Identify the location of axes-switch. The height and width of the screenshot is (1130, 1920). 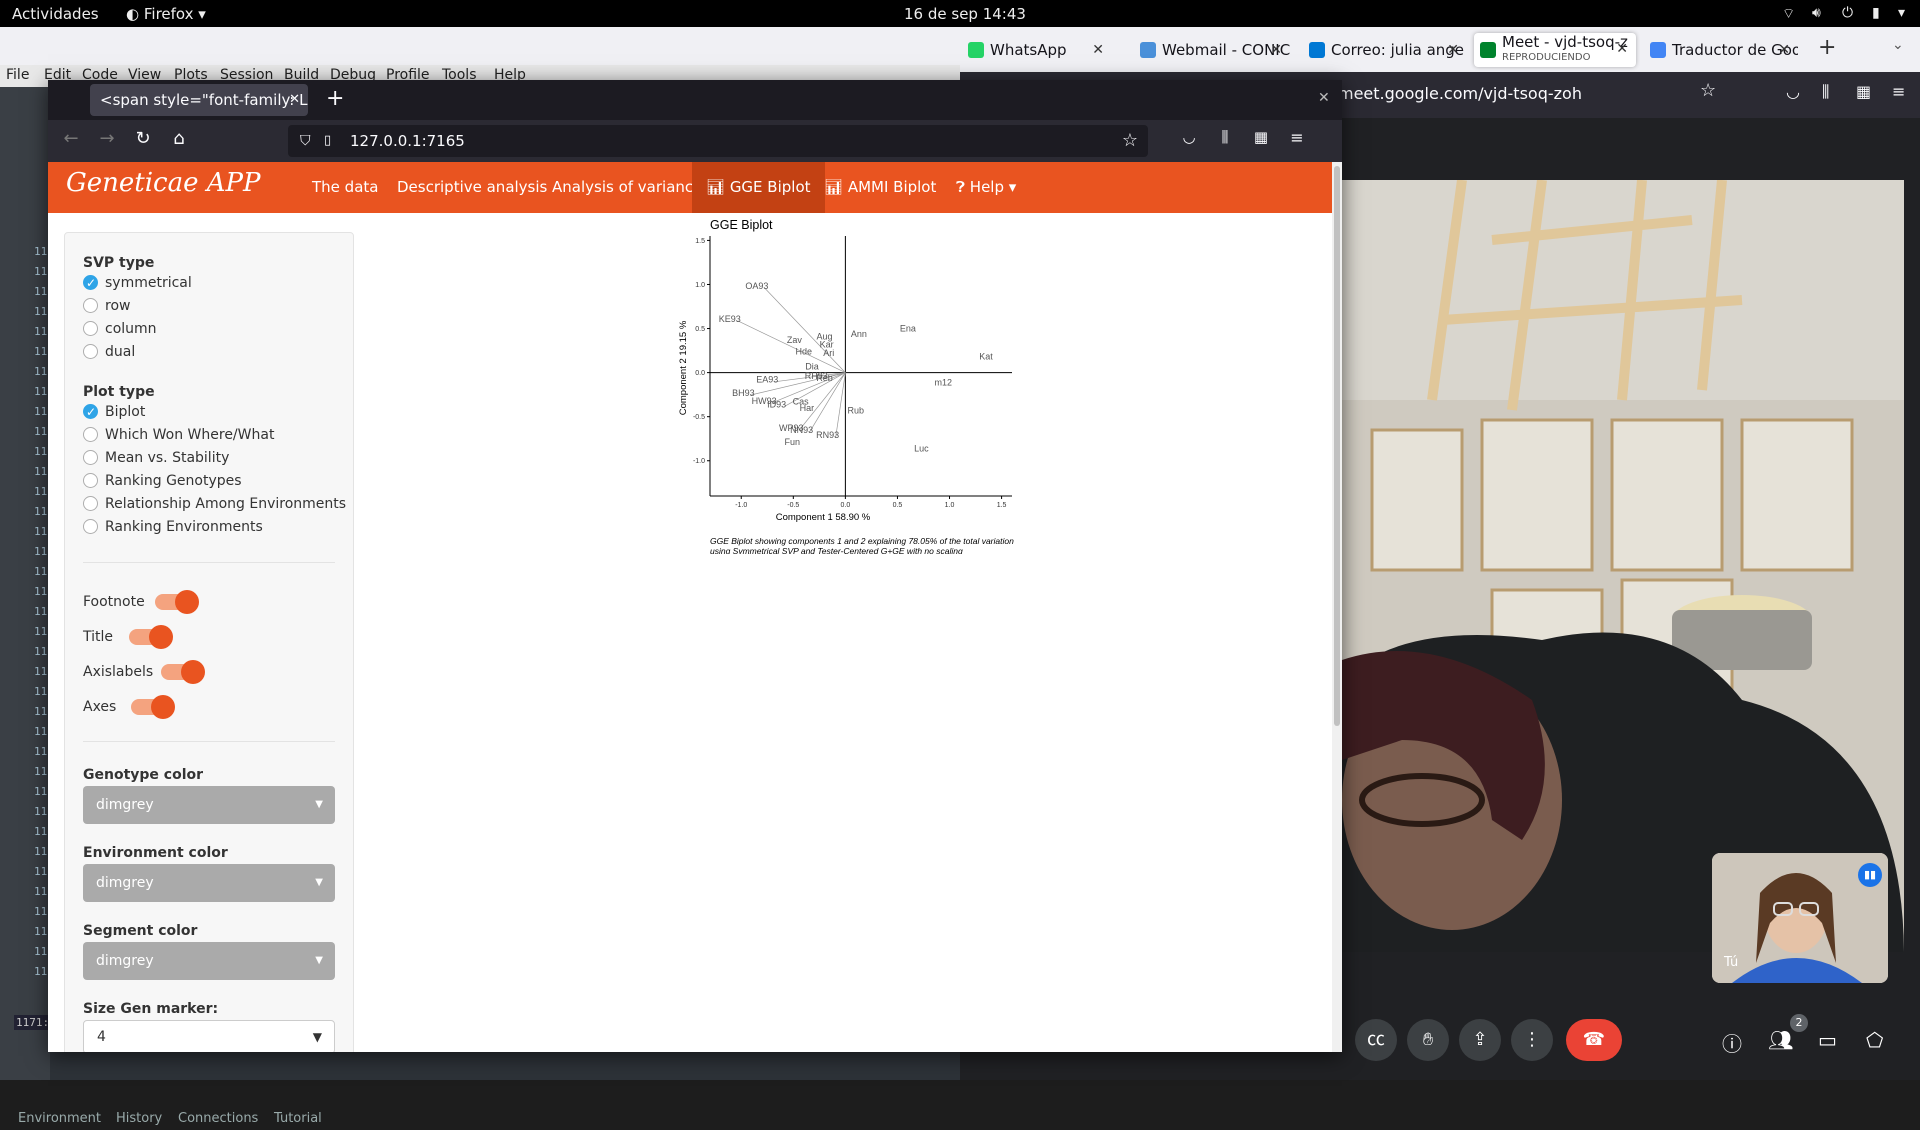
(153, 707).